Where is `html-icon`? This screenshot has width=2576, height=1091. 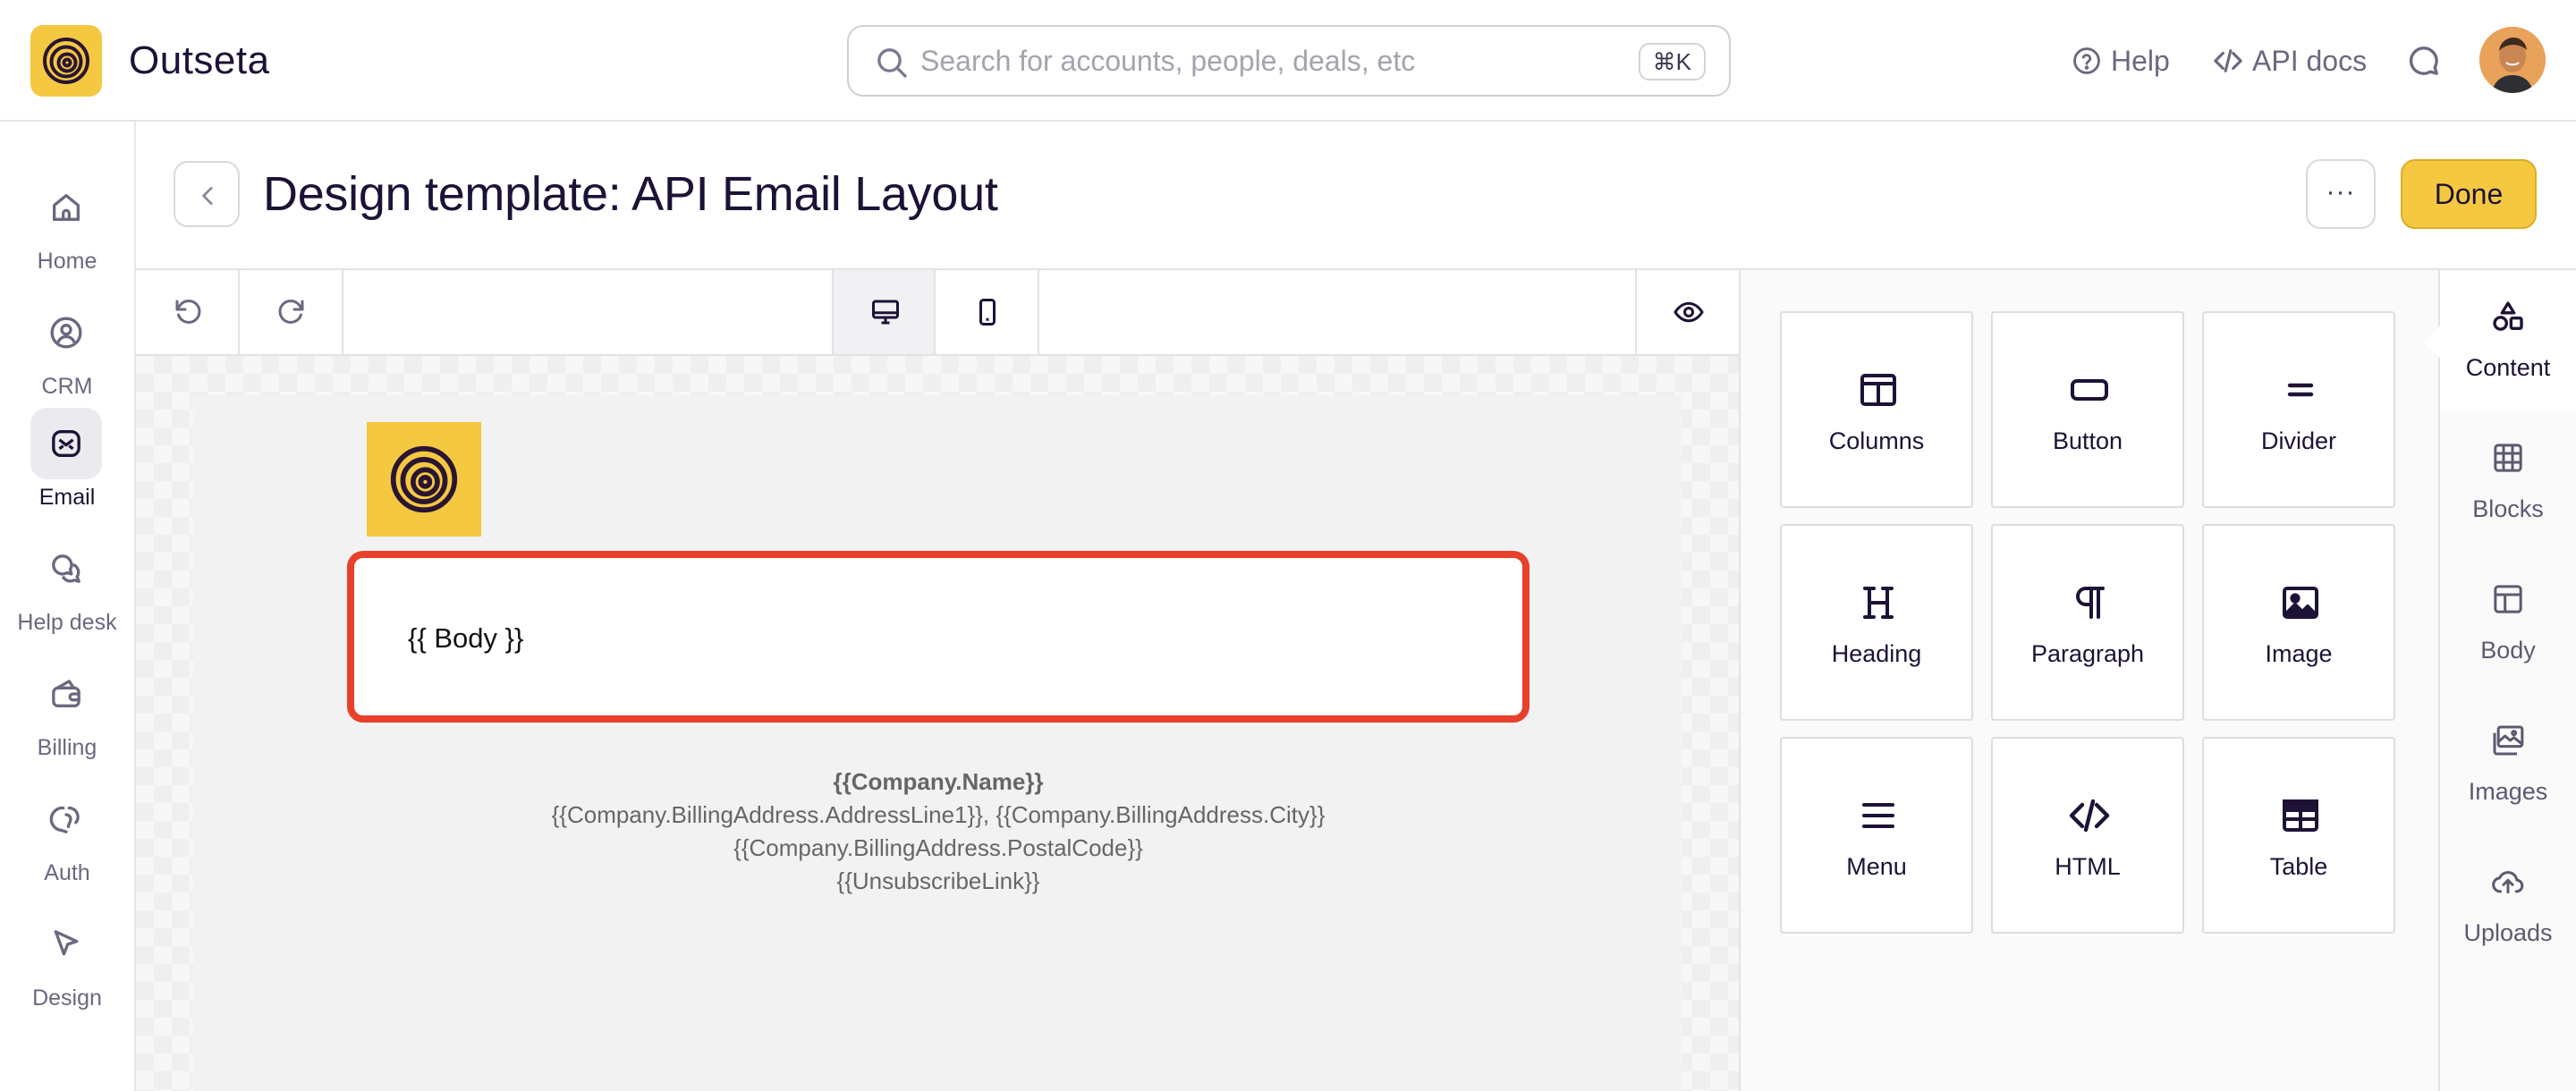 html-icon is located at coordinates (2089, 816).